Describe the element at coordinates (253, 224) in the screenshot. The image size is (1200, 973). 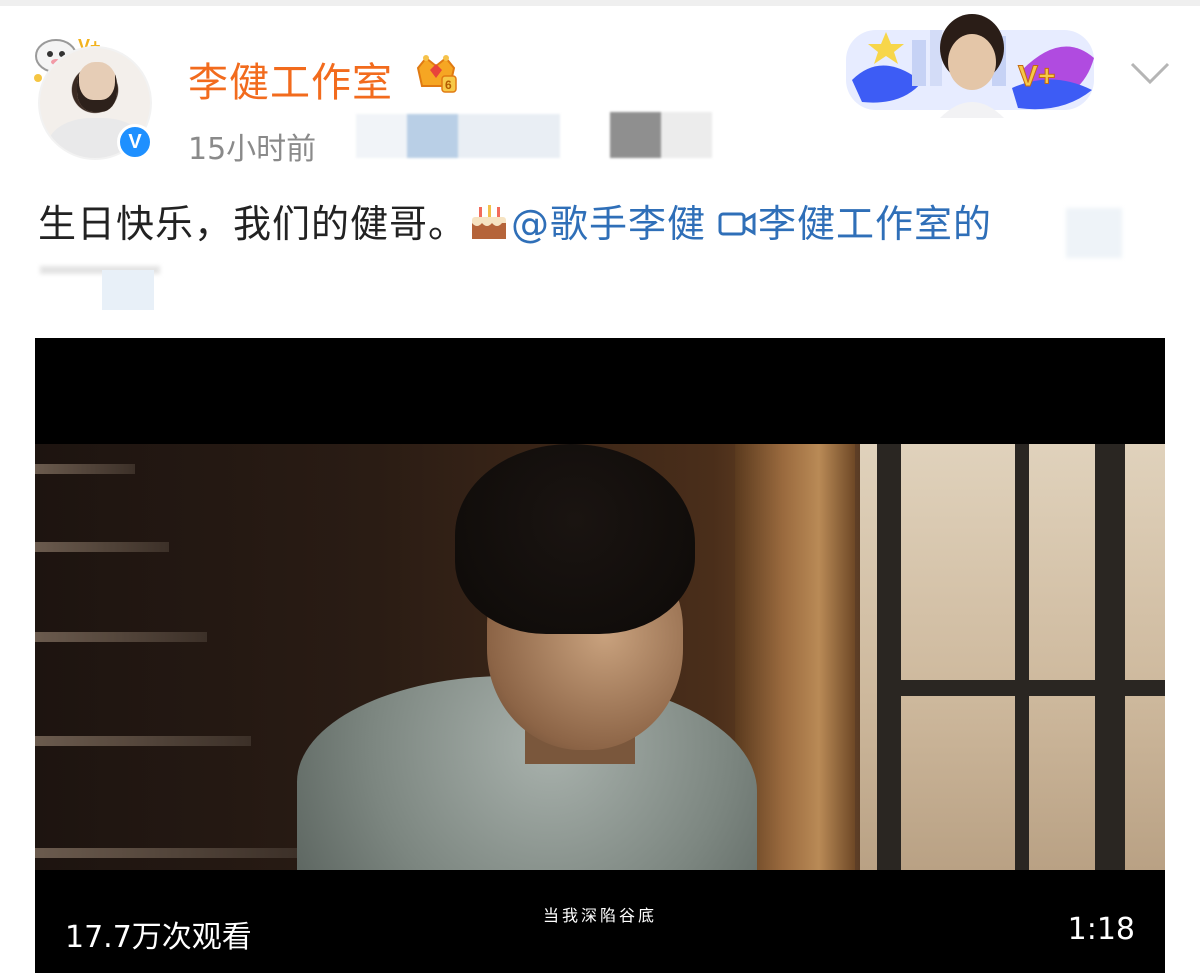
I see `post-text-main: 生日快乐，我们的健哥。` at that location.